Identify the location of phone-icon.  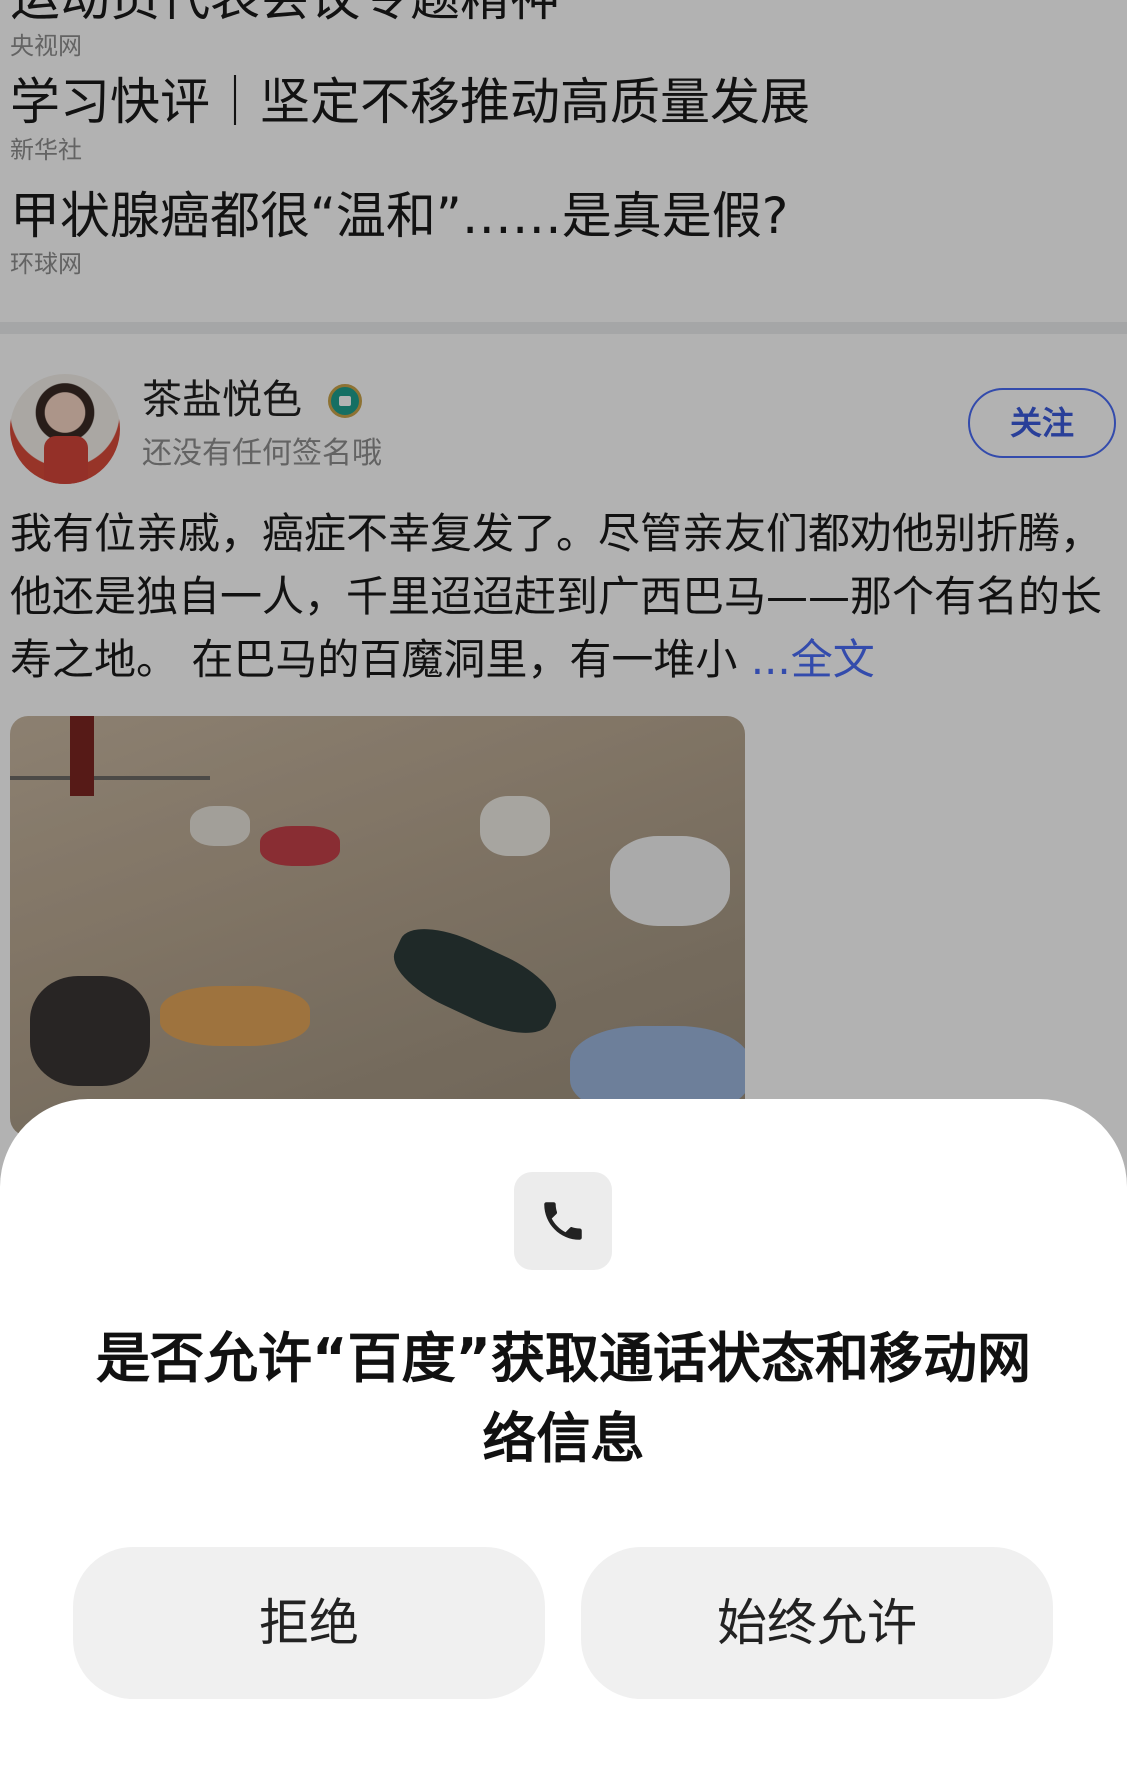
(563, 1221).